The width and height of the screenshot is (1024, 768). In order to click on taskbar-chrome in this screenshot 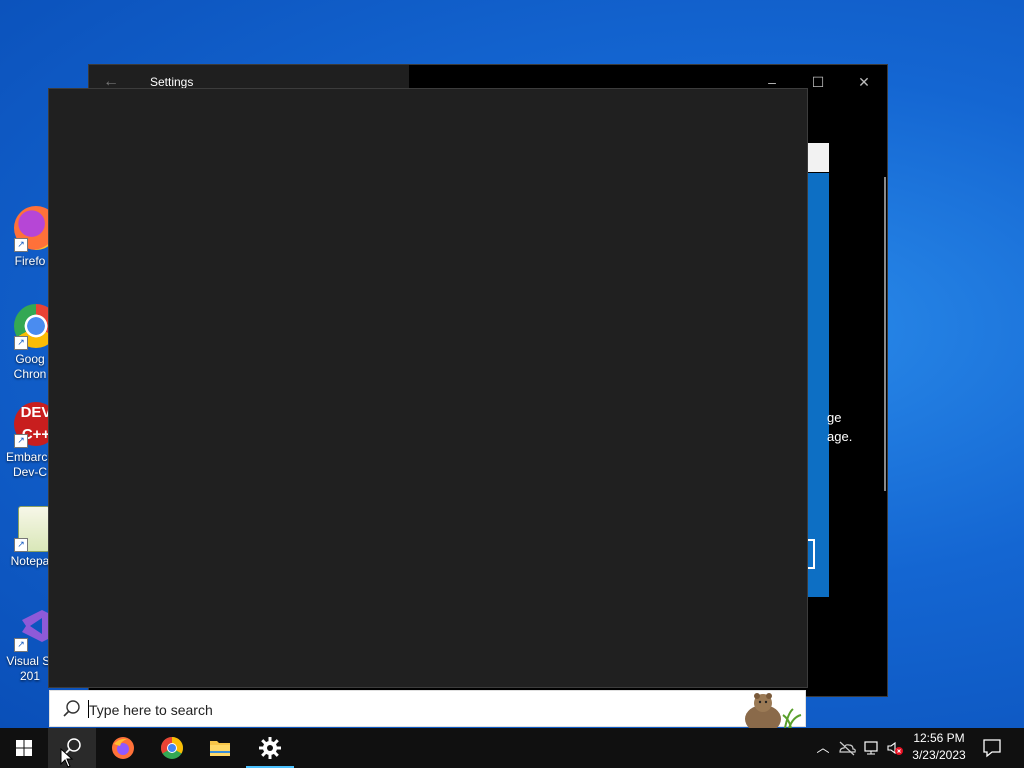, I will do `click(172, 748)`.